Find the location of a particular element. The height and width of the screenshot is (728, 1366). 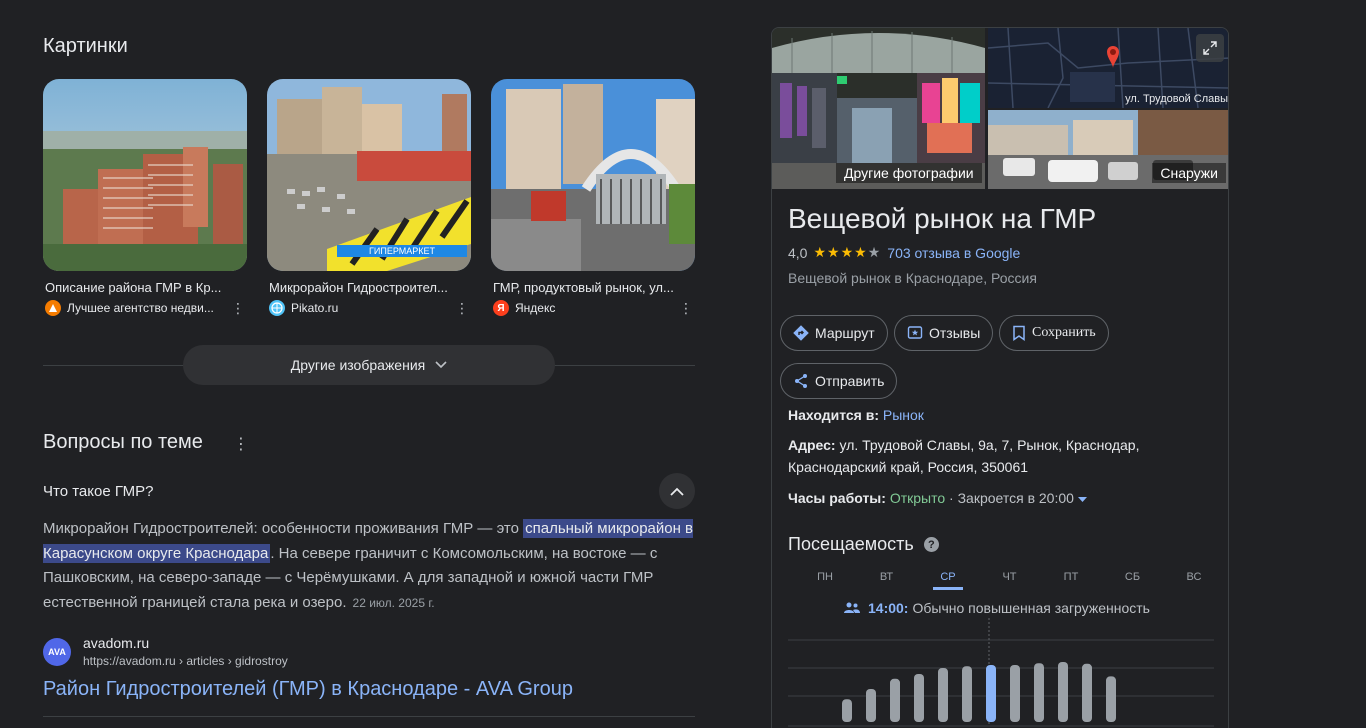

popular-times-chart is located at coordinates (1001, 672).